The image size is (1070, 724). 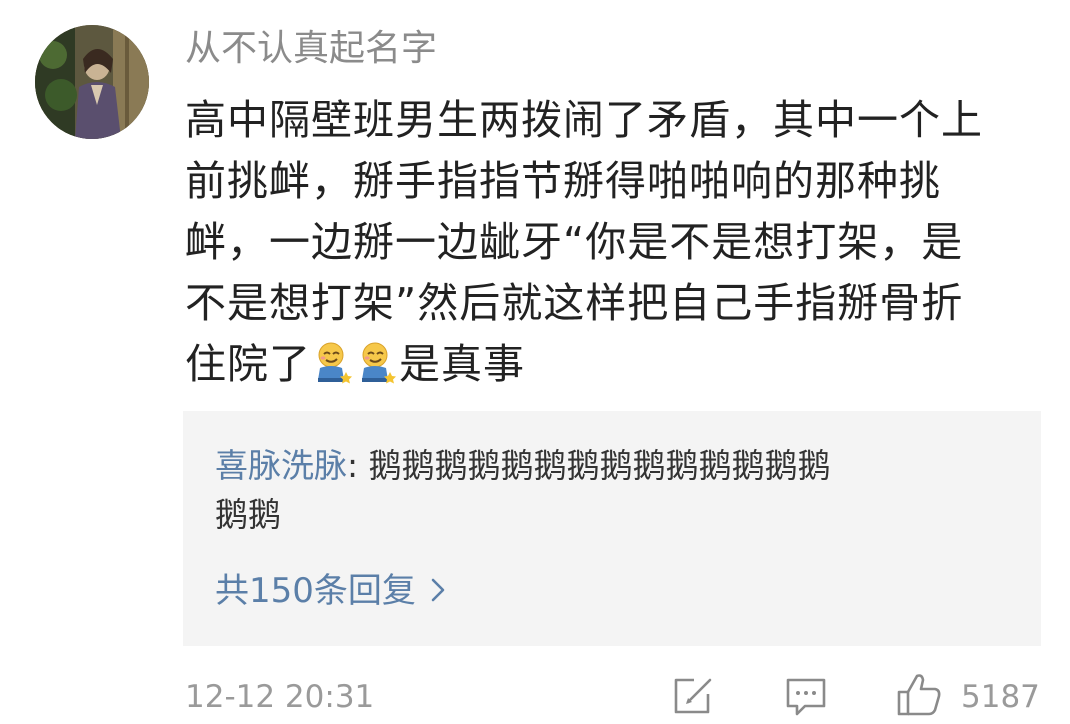 What do you see at coordinates (615, 697) in the screenshot?
I see `comment-footer: 12-12 20:31 5187` at bounding box center [615, 697].